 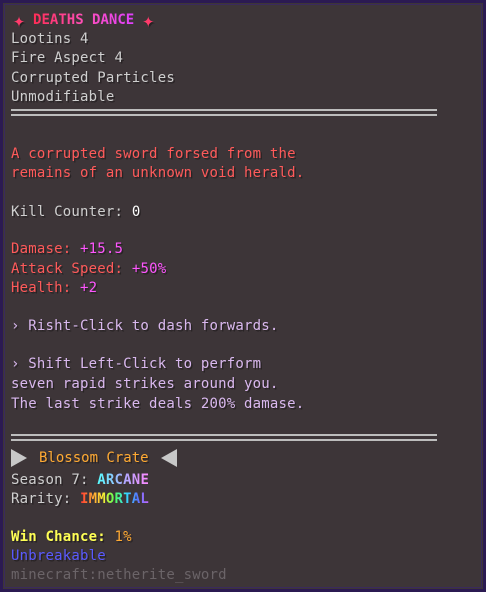 What do you see at coordinates (153, 154) in the screenshot?
I see `lore-line-1: A corrupted sword forsed from the` at bounding box center [153, 154].